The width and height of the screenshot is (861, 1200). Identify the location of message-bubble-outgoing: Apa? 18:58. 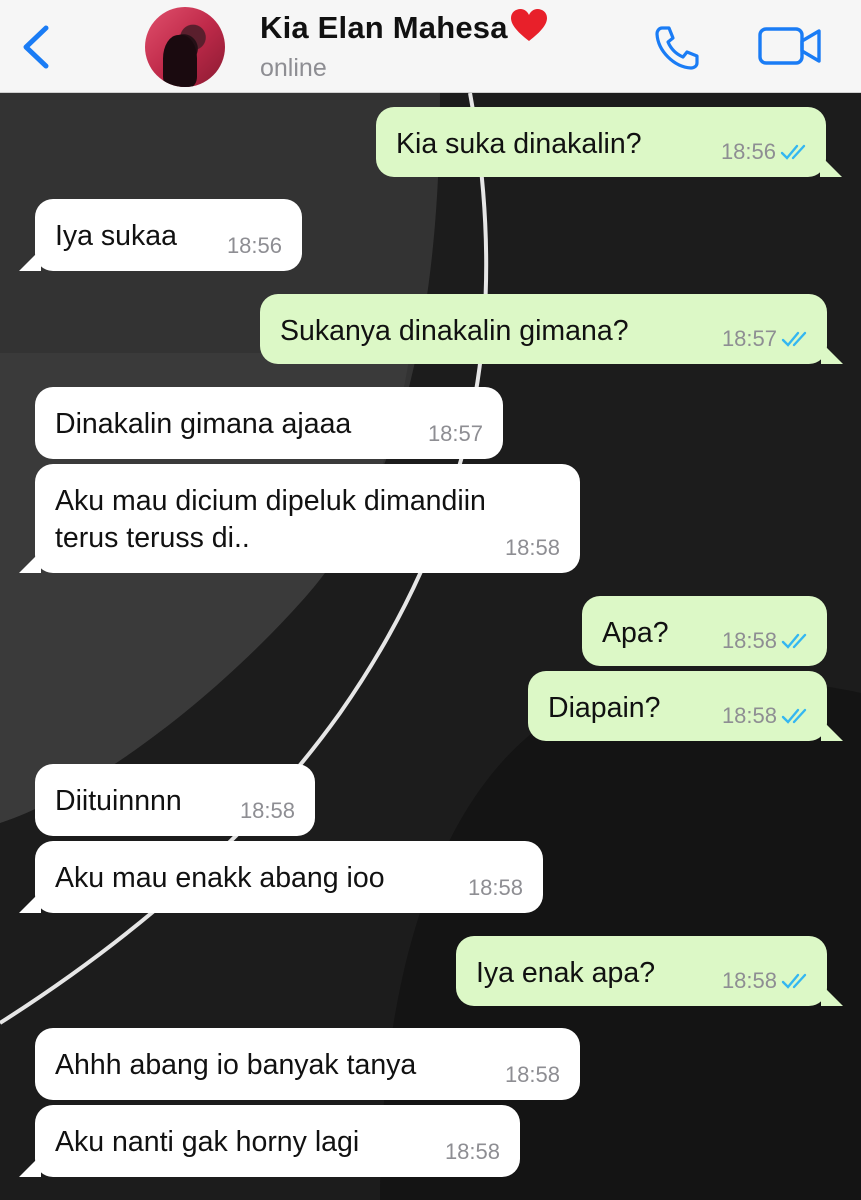
(704, 631).